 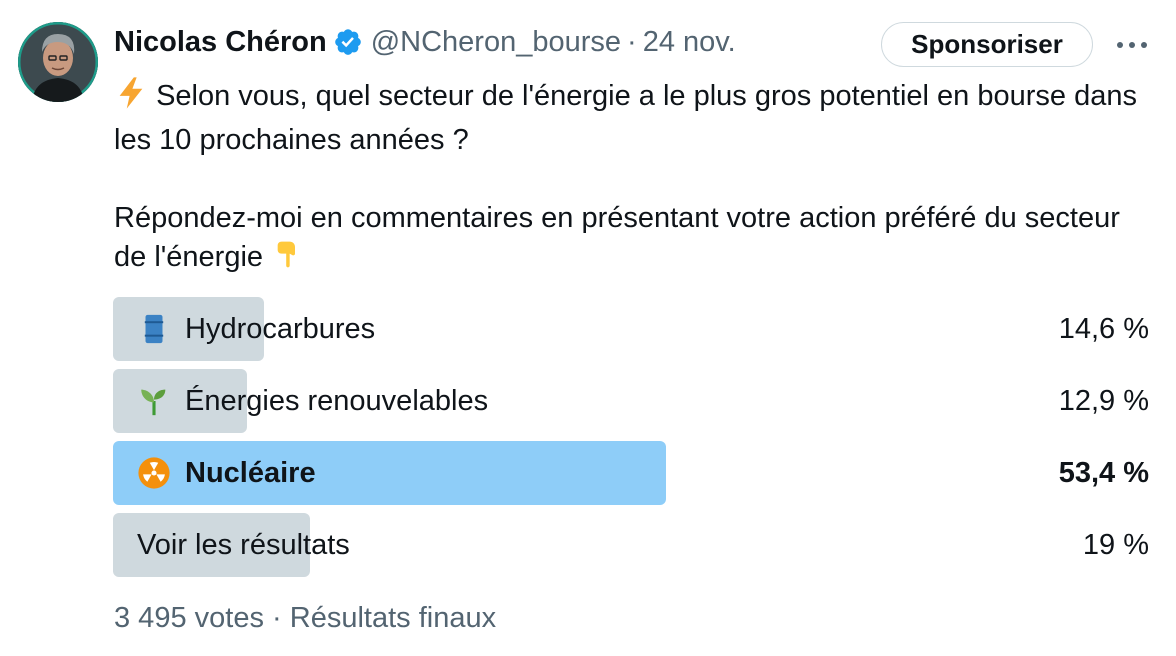 I want to click on poll-option-label: Hydrocarbures, so click(x=256, y=329).